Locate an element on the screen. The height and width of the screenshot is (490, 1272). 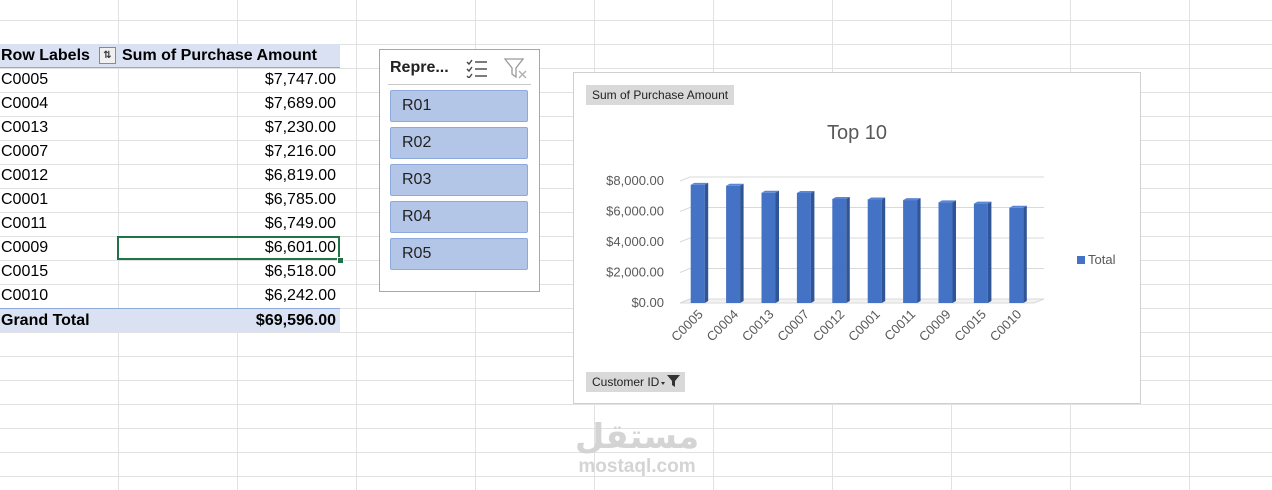
row-label: C0001 is located at coordinates (25, 199).